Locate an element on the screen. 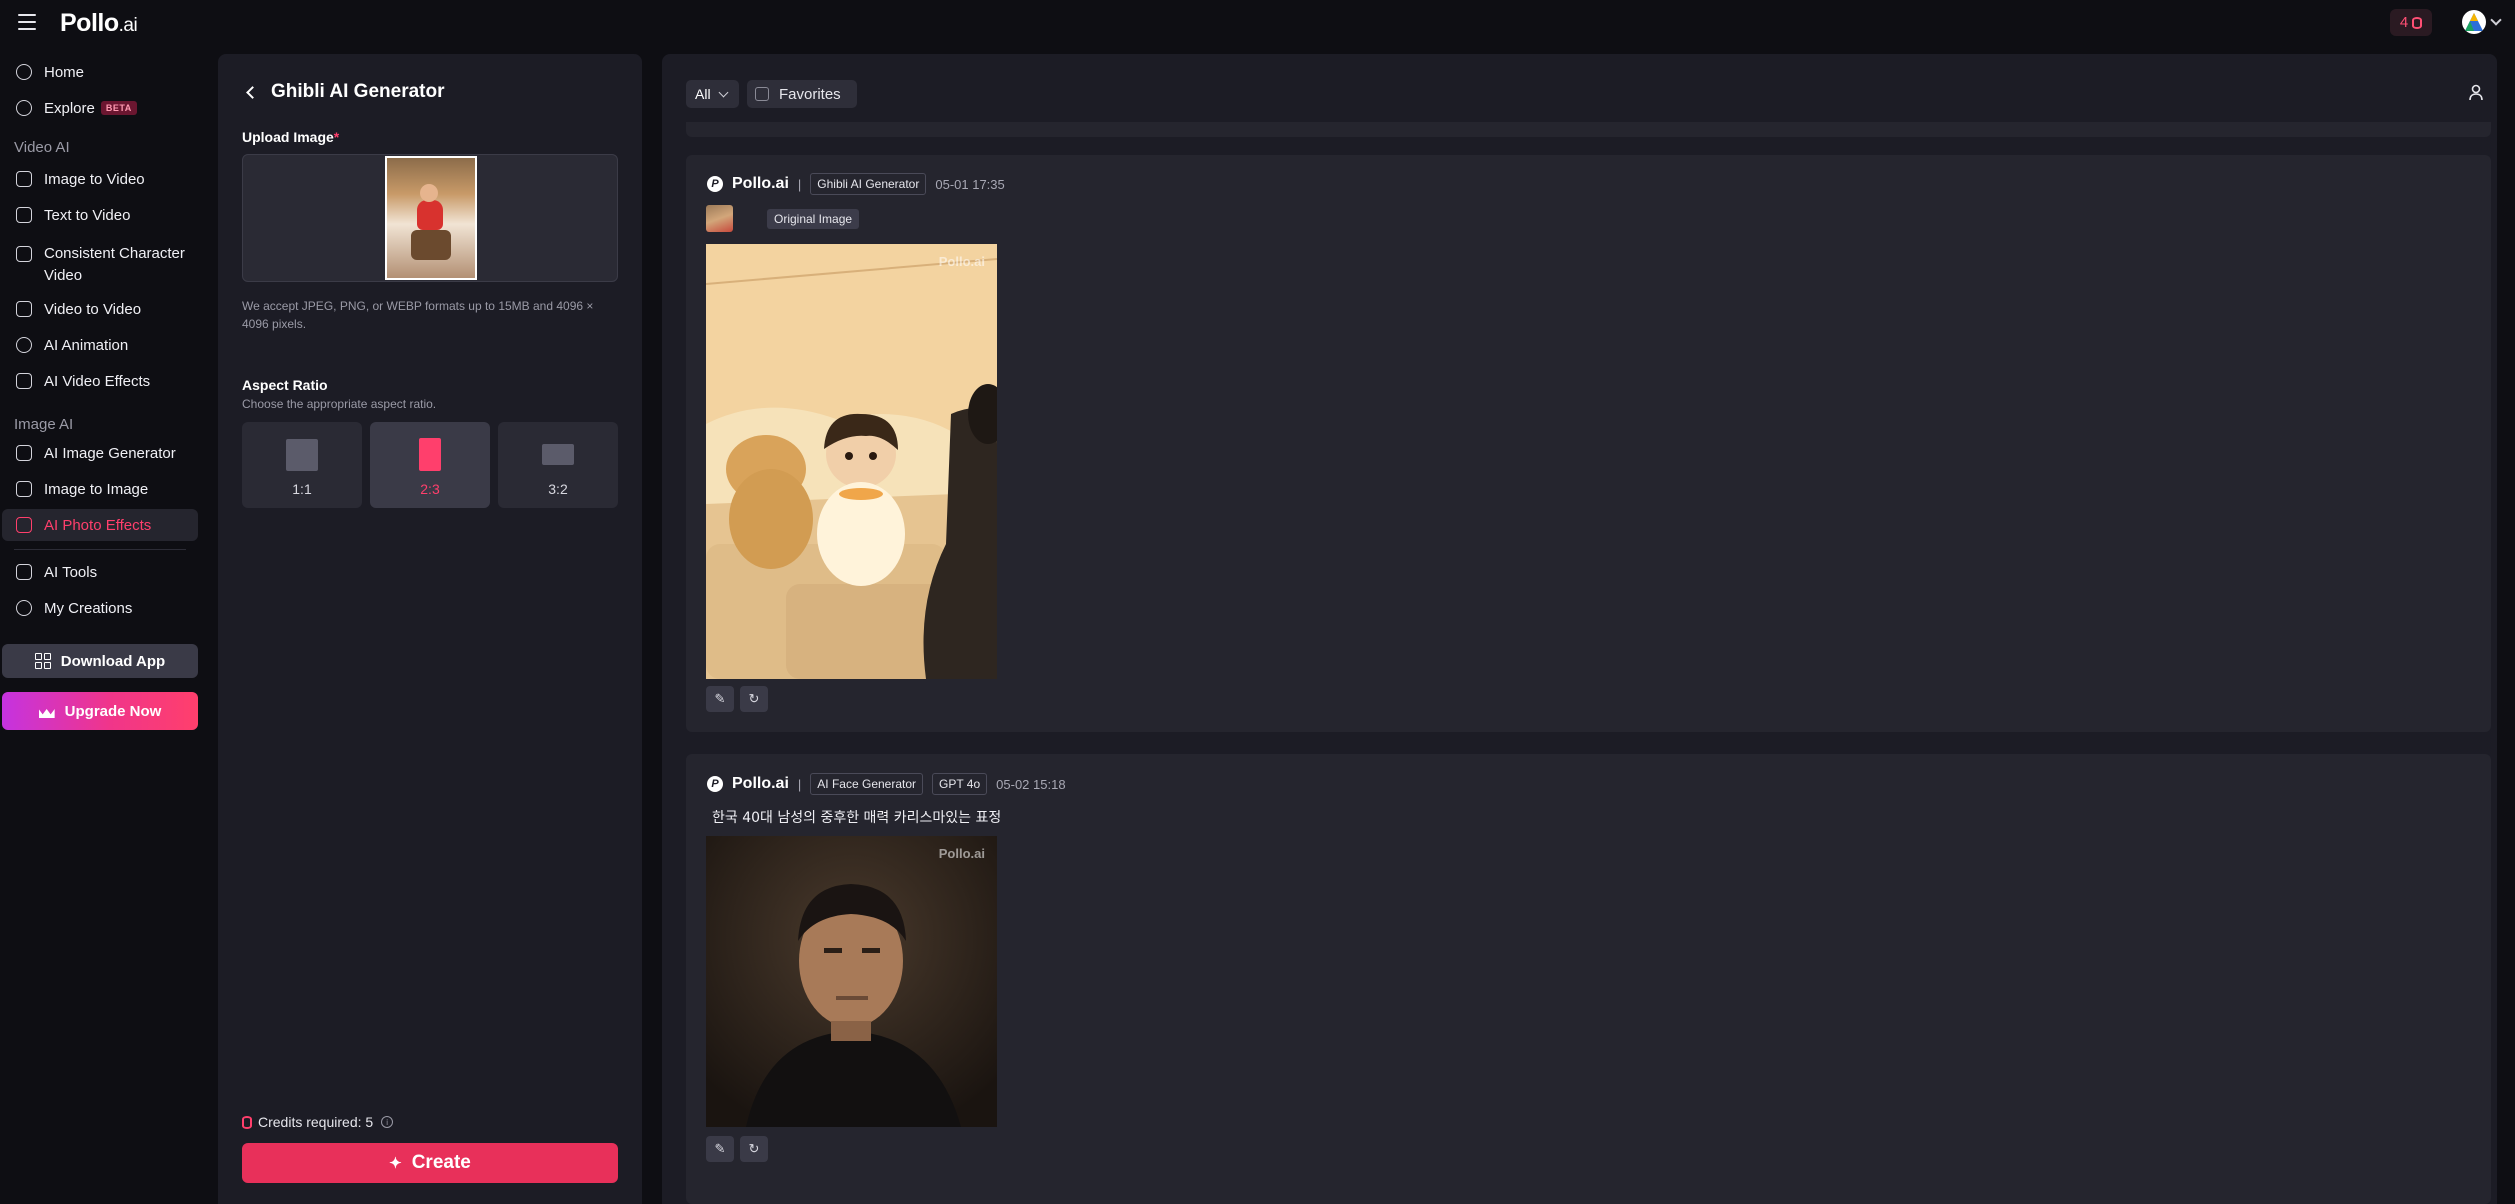 The image size is (2515, 1204). sidebar-item-my-creations: My Creations is located at coordinates (100, 608).